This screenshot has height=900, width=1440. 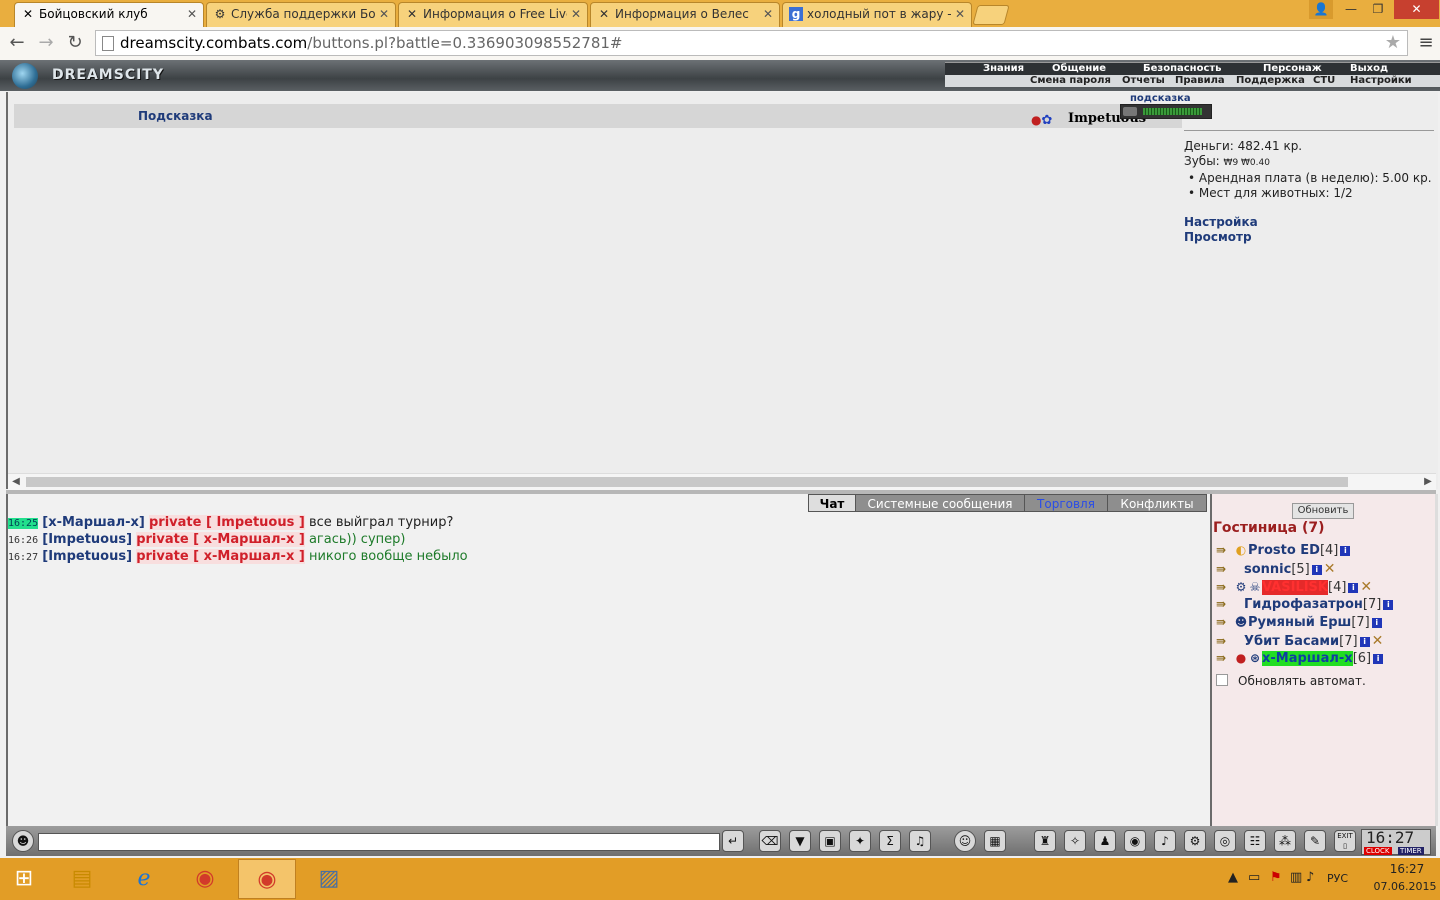 What do you see at coordinates (890, 841) in the screenshot?
I see `translit-icon: Ʃ` at bounding box center [890, 841].